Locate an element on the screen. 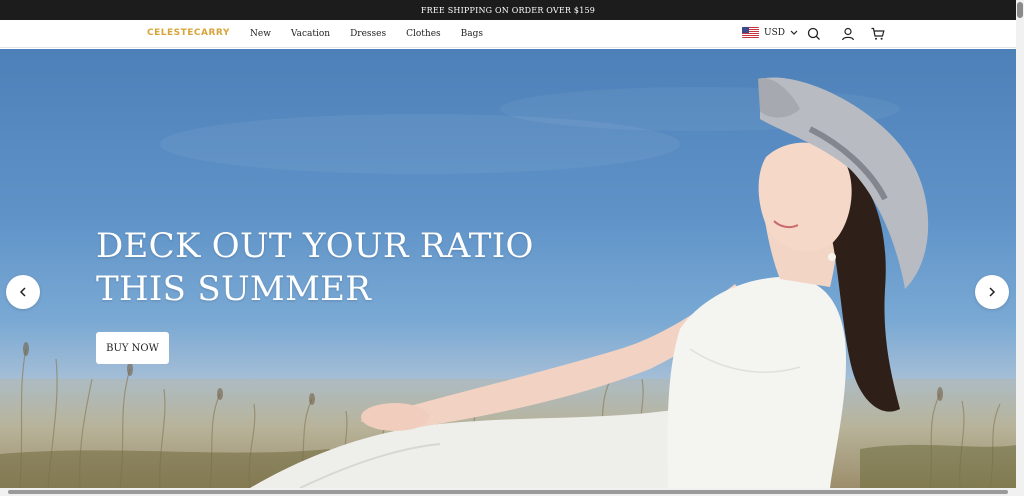  vertical-scrollbar is located at coordinates (1020, 244).